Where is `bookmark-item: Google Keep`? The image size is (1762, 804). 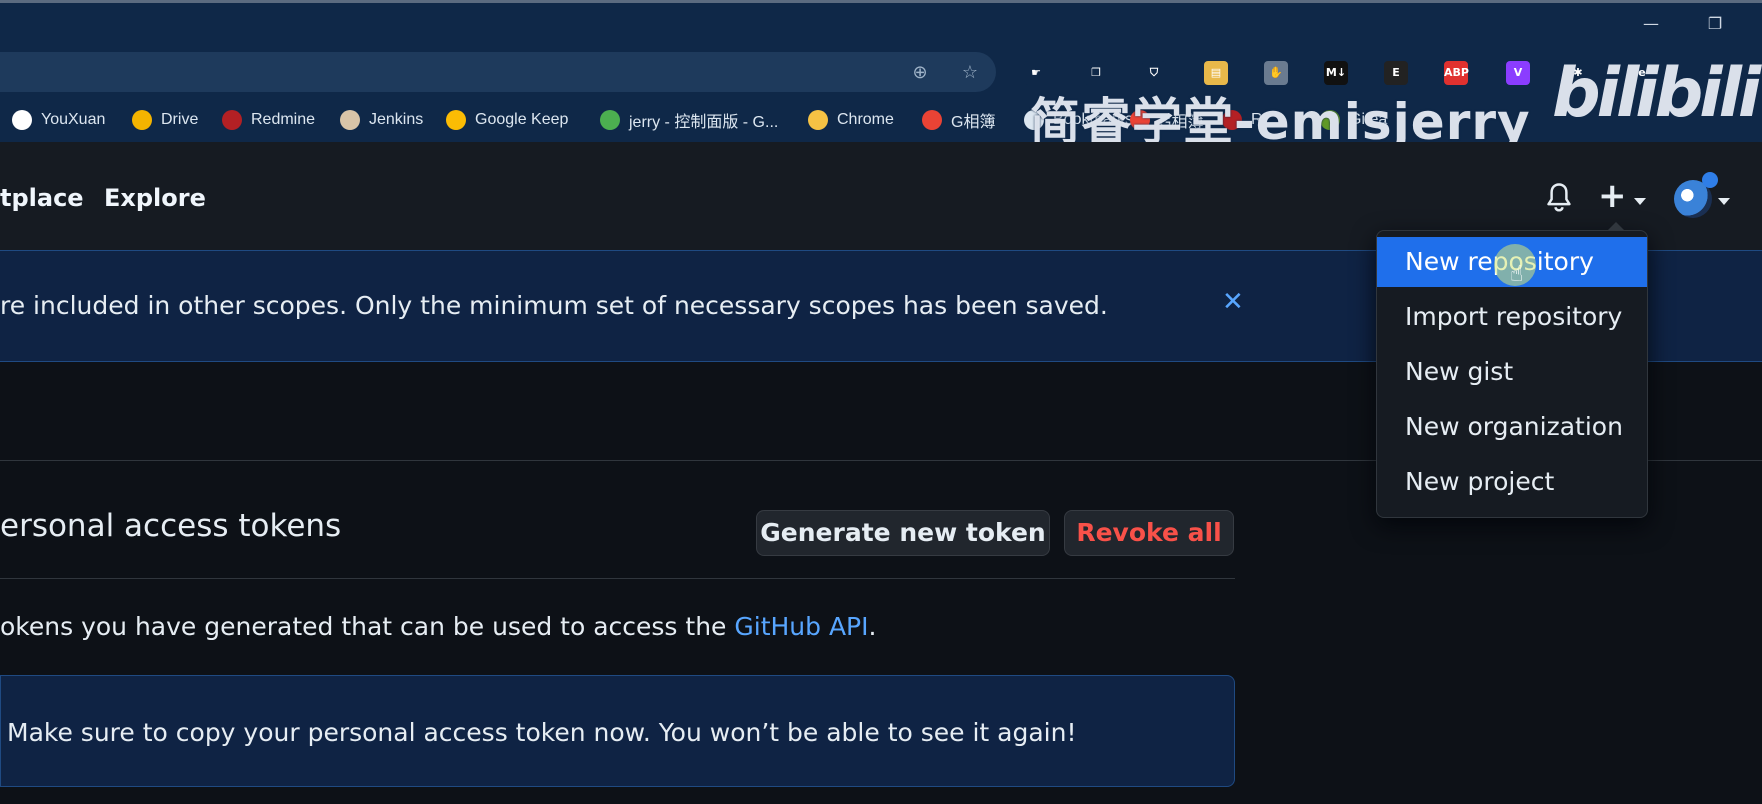
bookmark-item: Google Keep is located at coordinates (507, 120).